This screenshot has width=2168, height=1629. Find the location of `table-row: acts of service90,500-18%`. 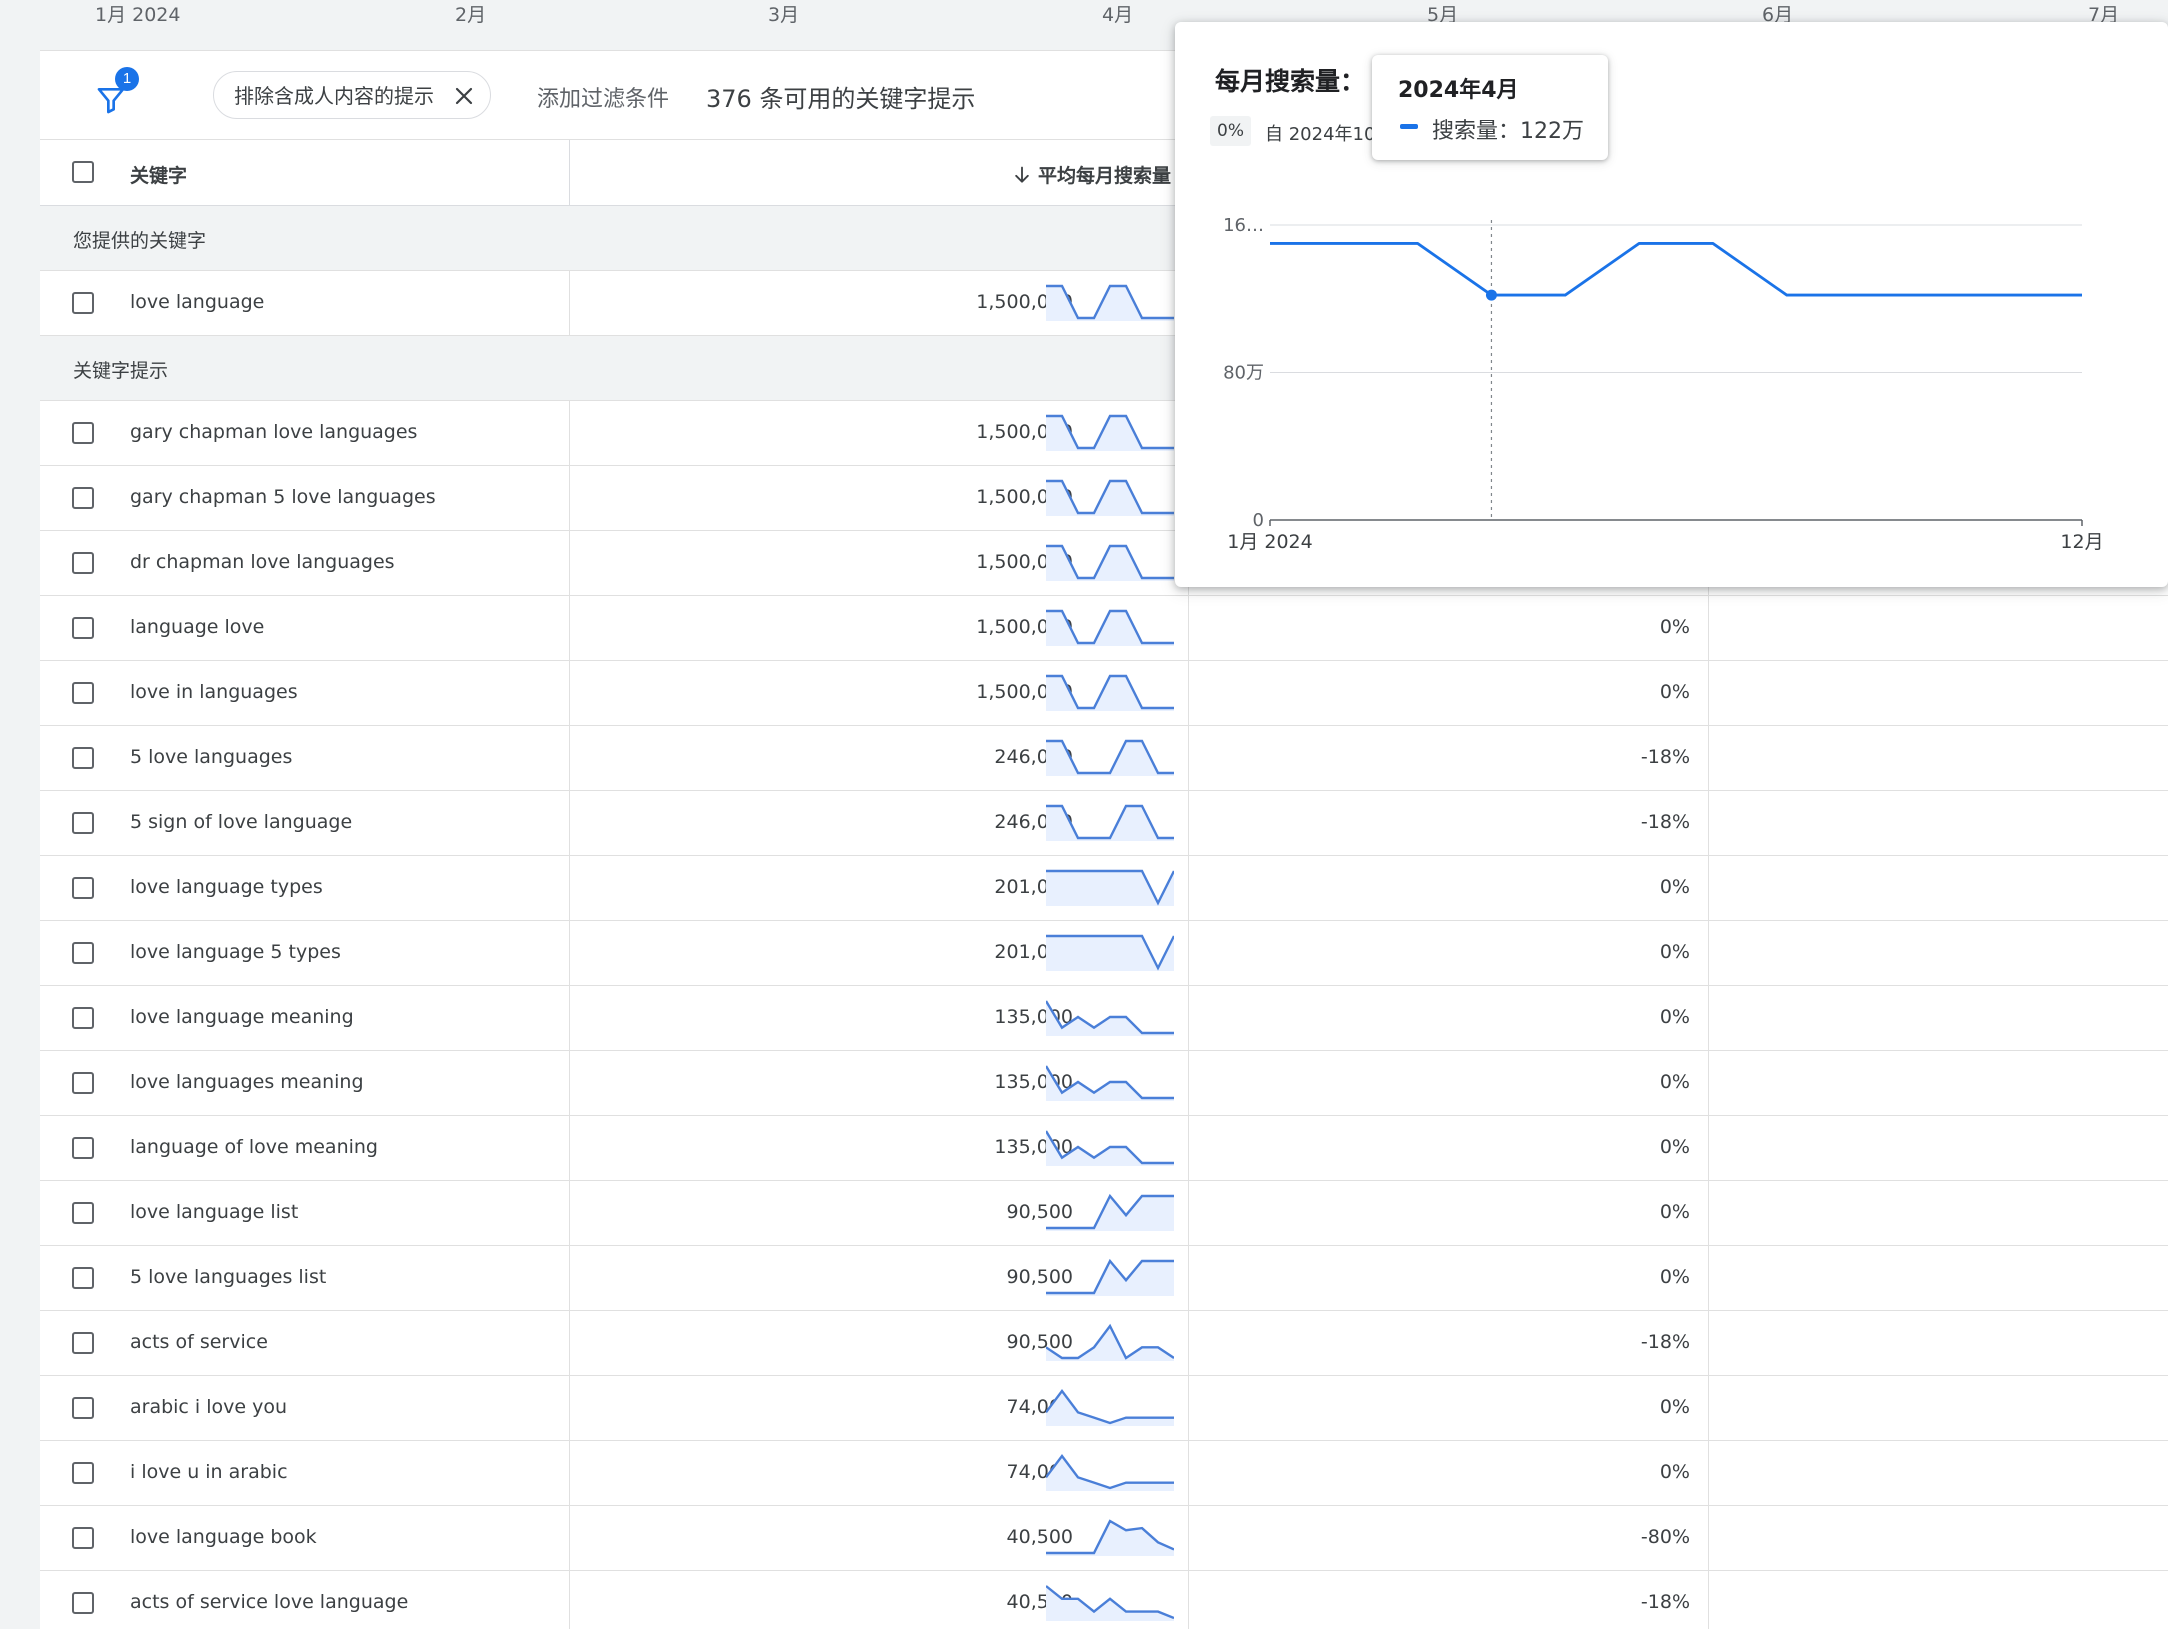

table-row: acts of service90,500-18% is located at coordinates (1104, 1343).